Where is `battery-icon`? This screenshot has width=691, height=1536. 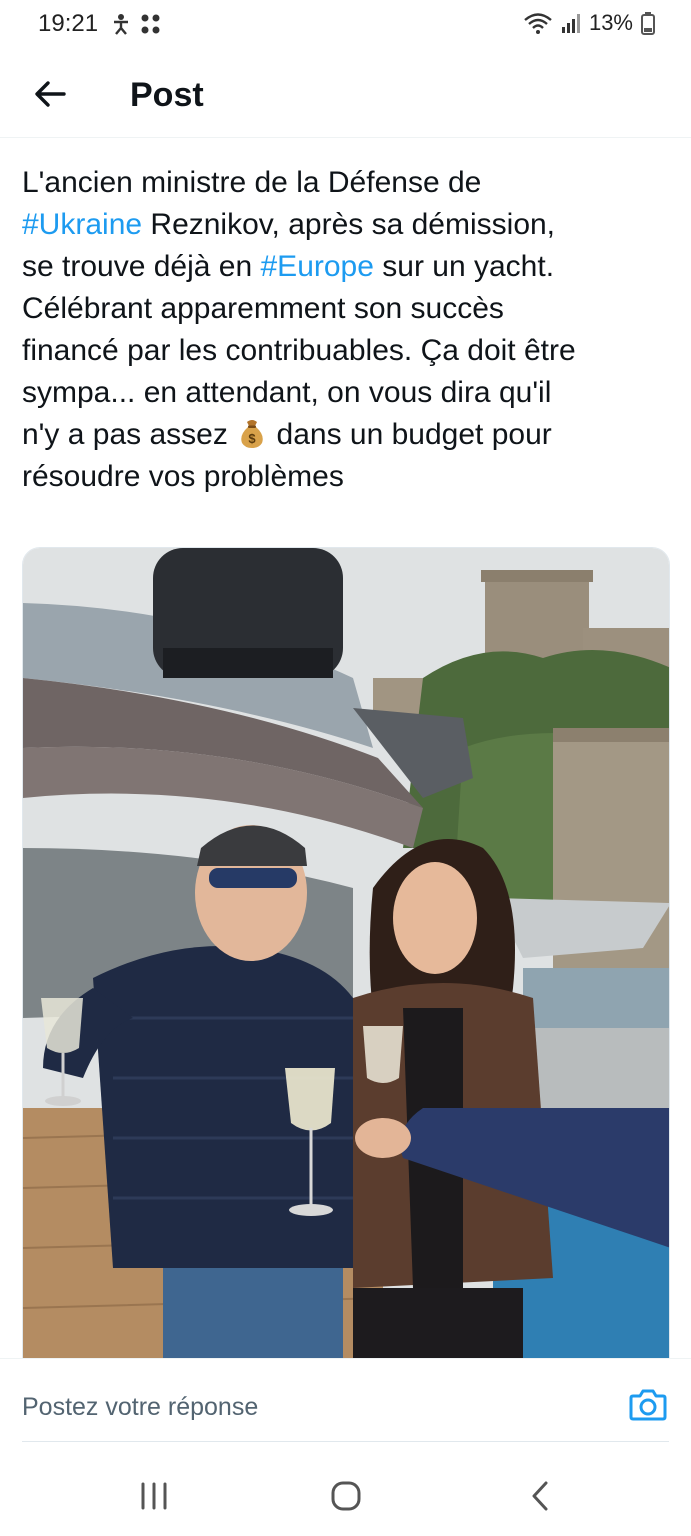
battery-icon is located at coordinates (648, 23).